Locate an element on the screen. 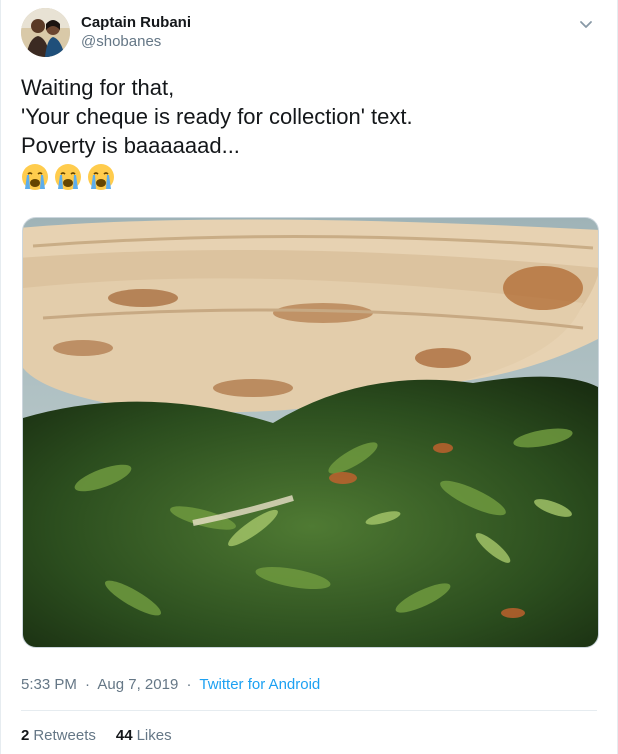  tweet-header: Captain Rubani @shobanes is located at coordinates (309, 34).